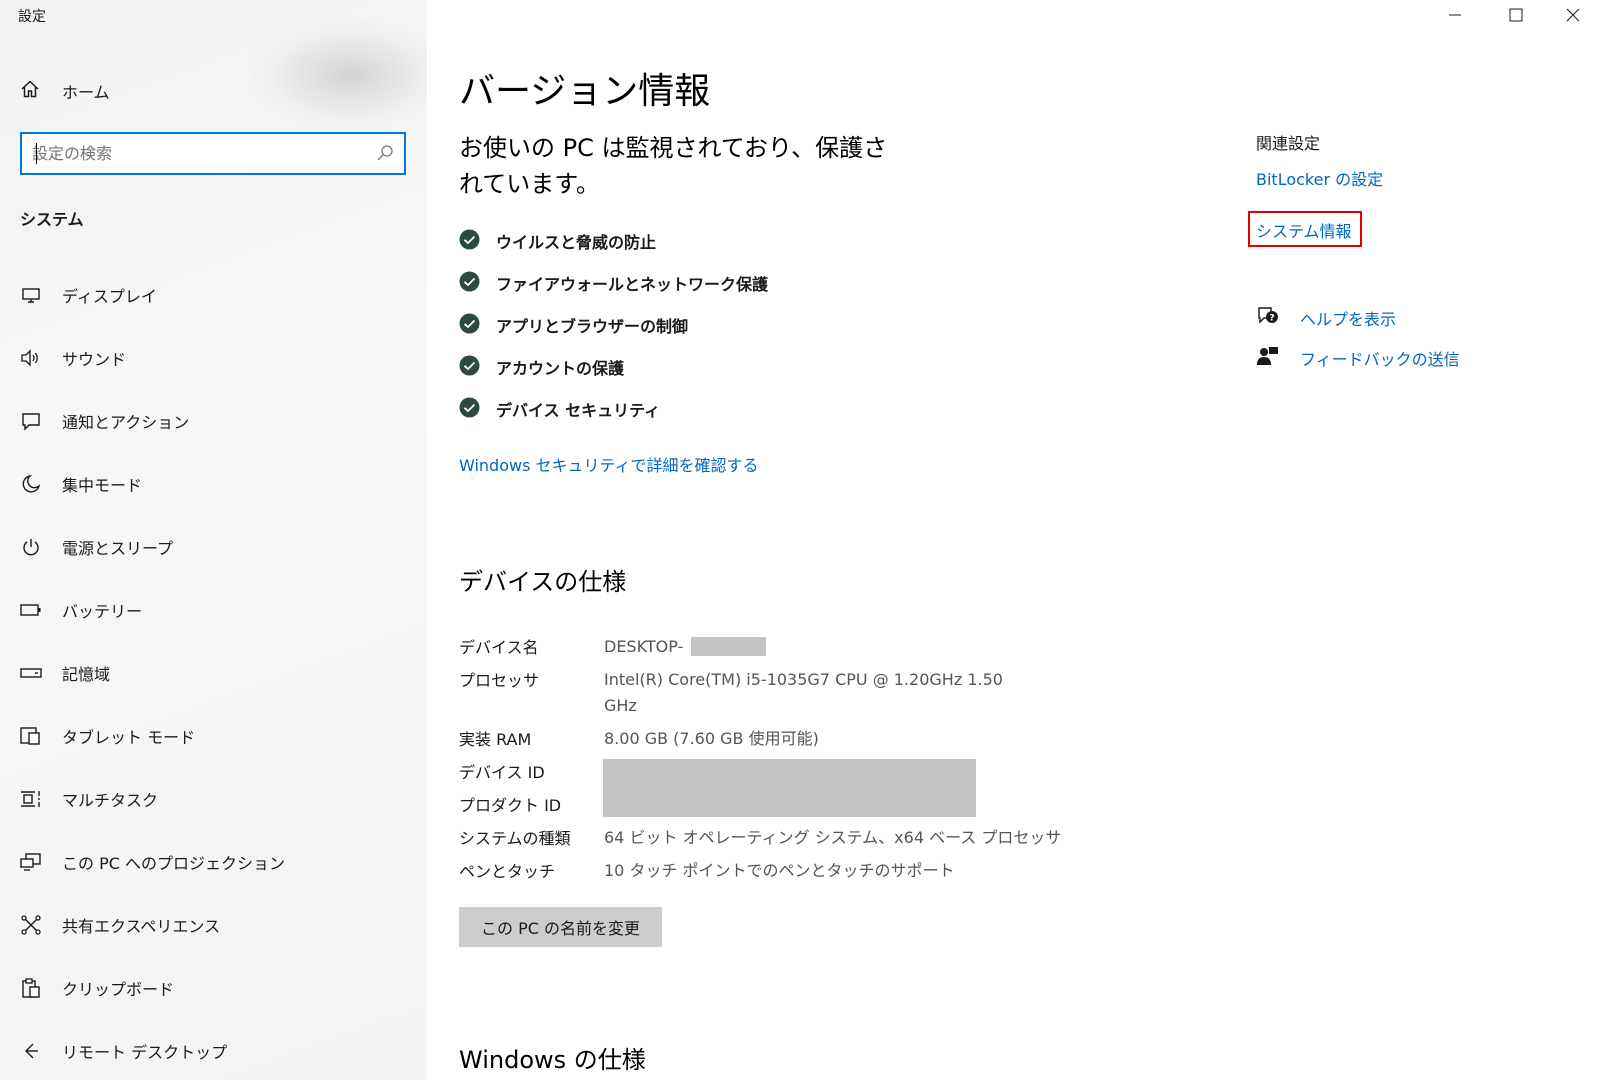 This screenshot has width=1603, height=1080. Describe the element at coordinates (31, 736) in the screenshot. I see `tablet-mode-icon` at that location.